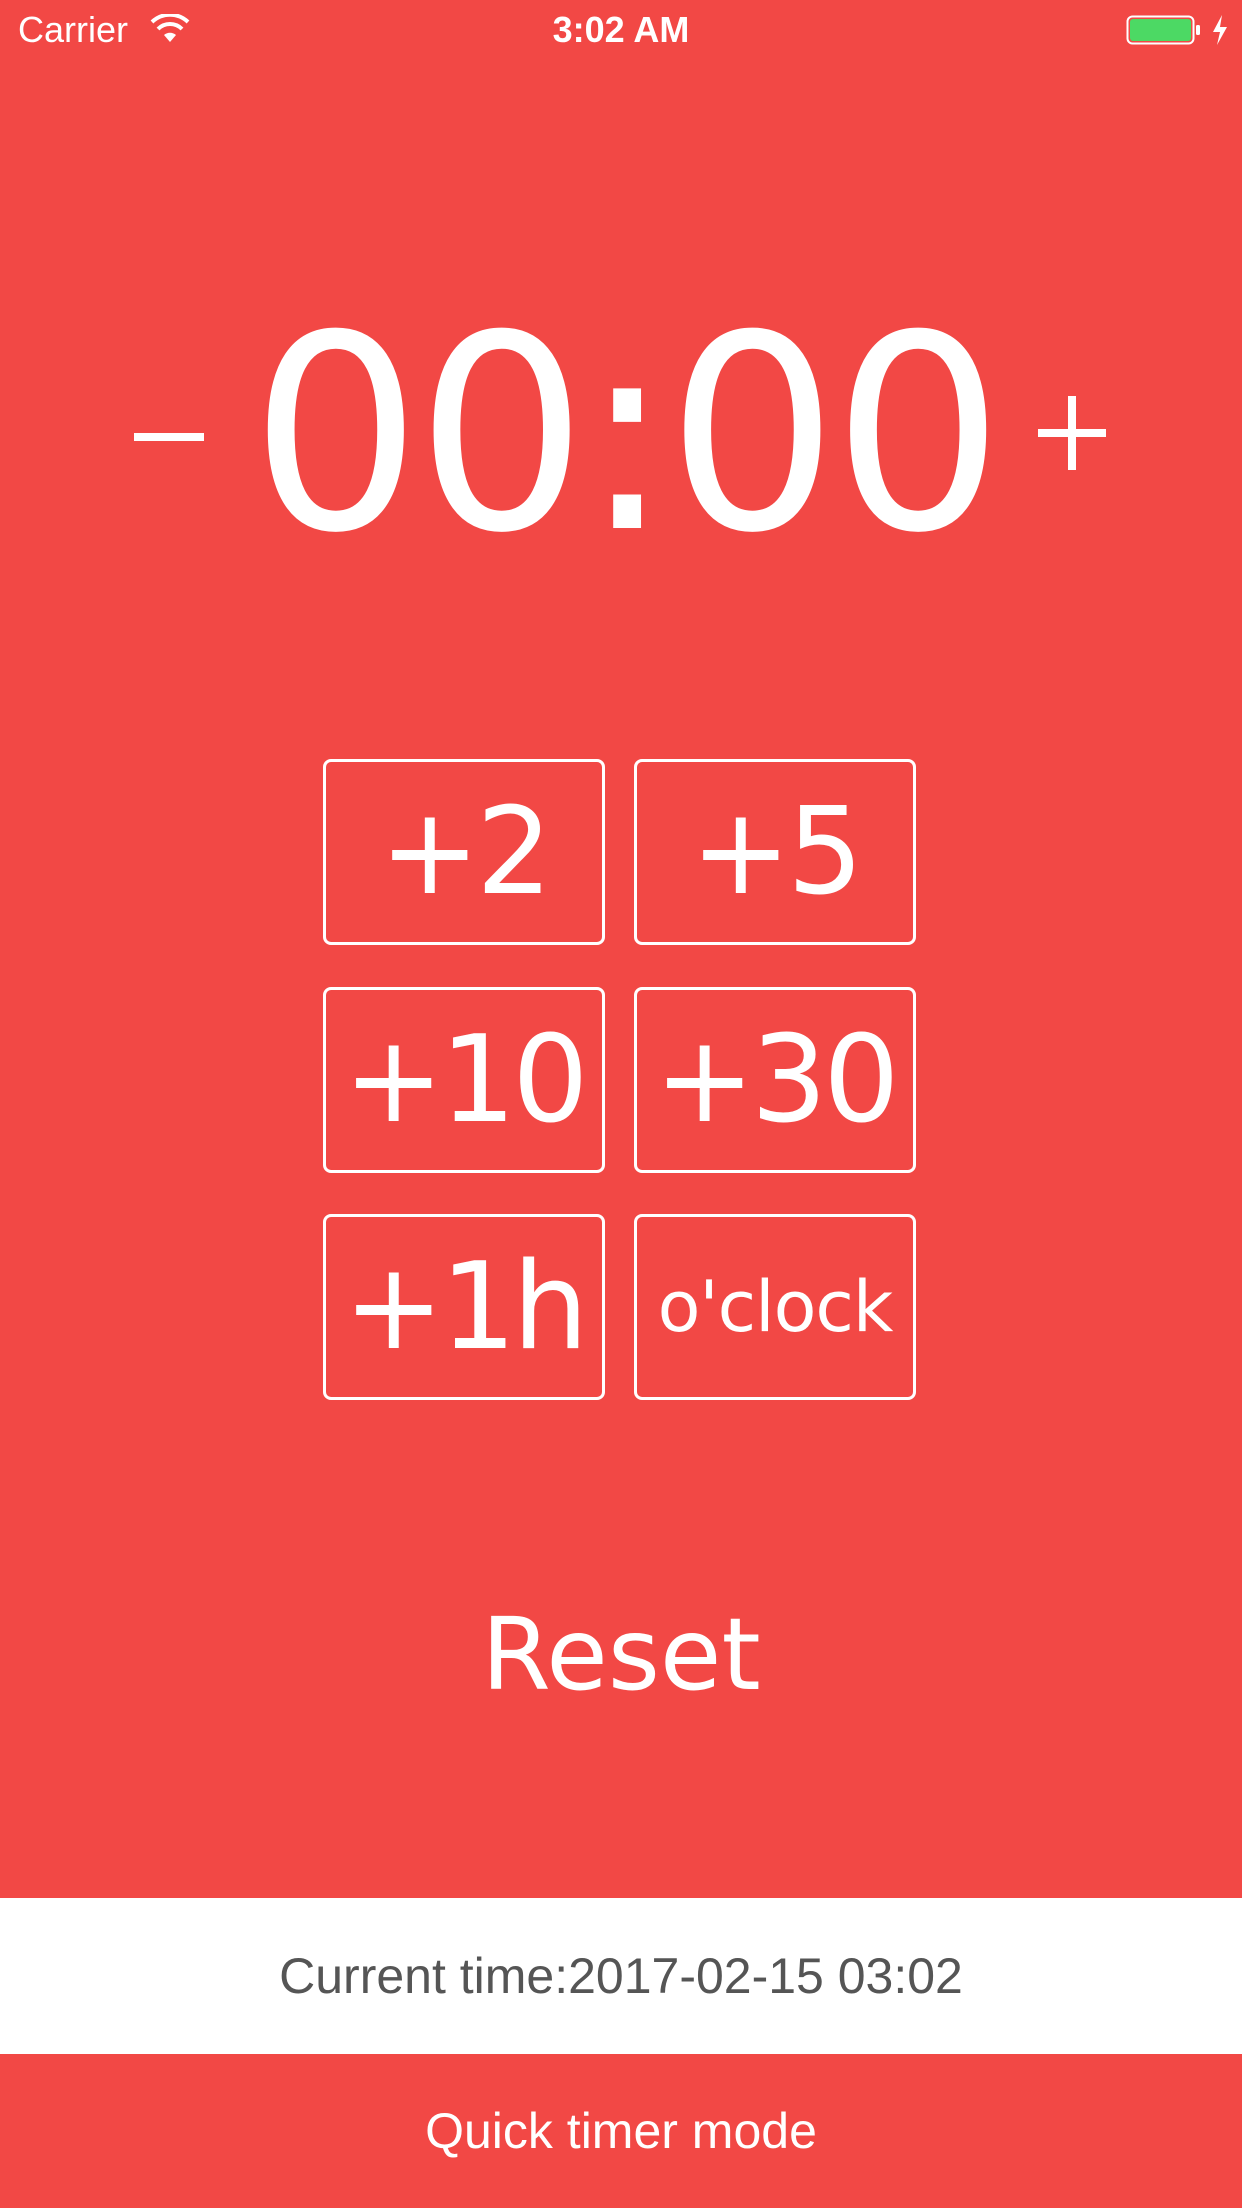  Describe the element at coordinates (775, 1307) in the screenshot. I see `oclock-button: o'clock` at that location.